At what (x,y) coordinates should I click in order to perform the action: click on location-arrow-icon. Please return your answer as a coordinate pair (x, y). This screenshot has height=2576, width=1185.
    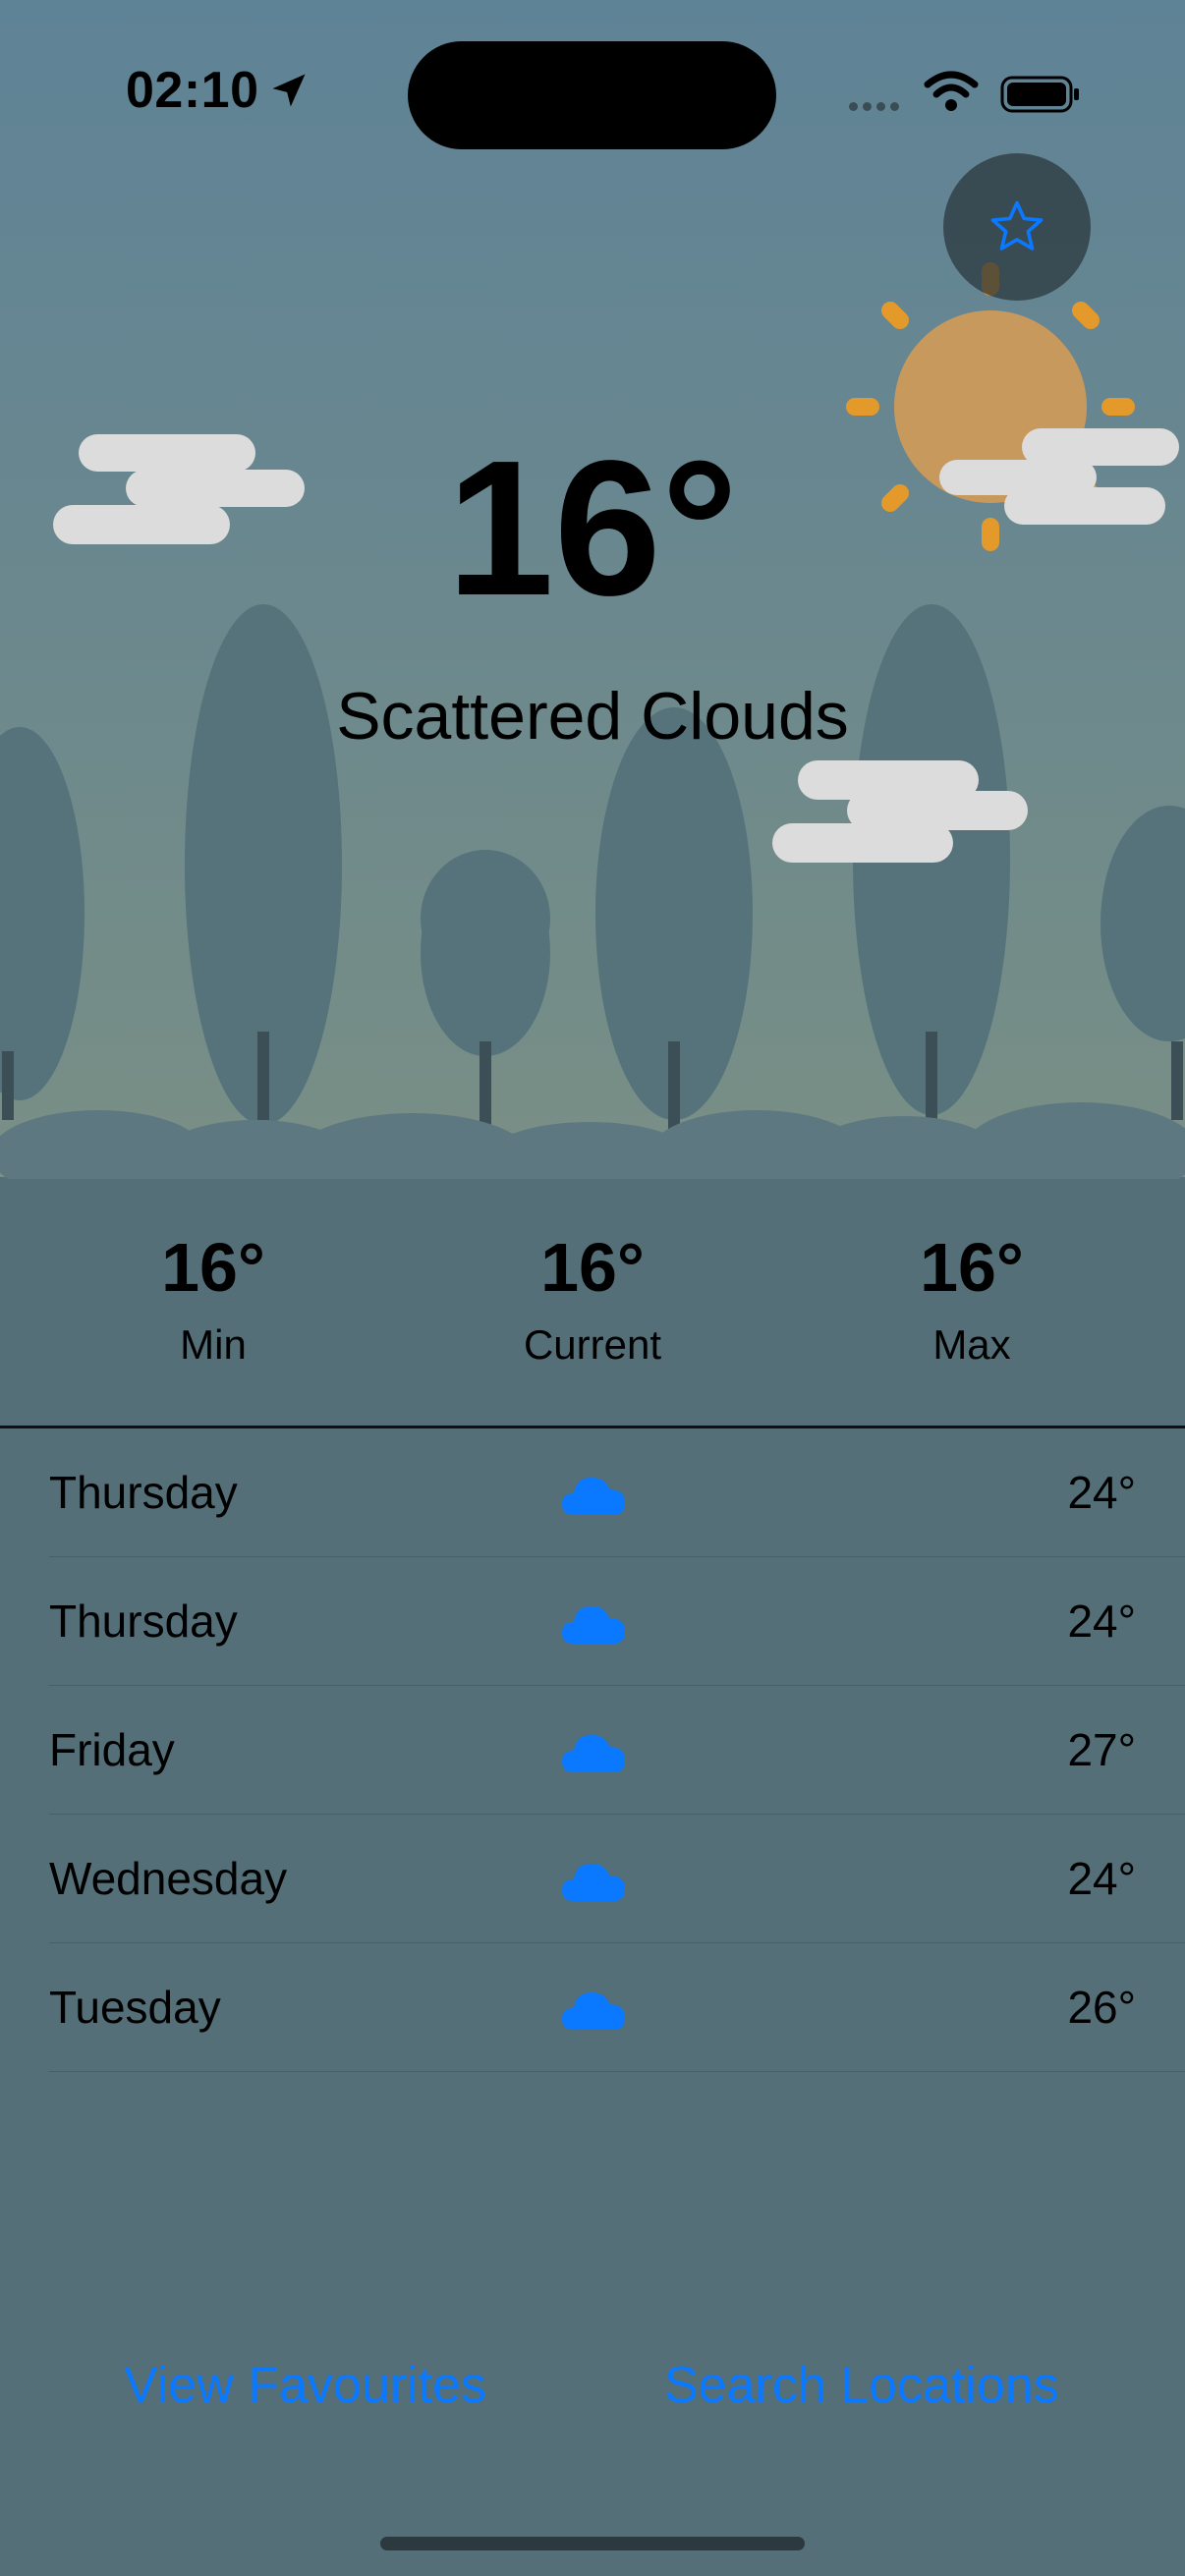
    Looking at the image, I should click on (289, 90).